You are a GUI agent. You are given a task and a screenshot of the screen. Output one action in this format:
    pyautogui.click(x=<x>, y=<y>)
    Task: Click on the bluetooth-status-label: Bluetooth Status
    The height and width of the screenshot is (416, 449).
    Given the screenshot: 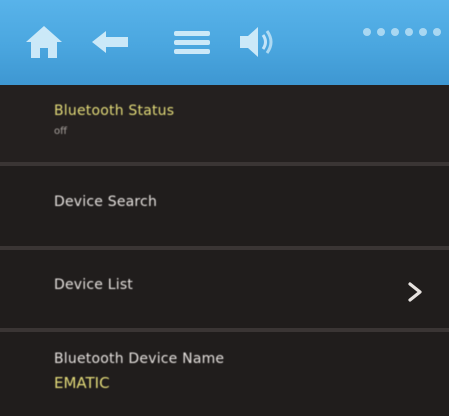 What is the action you would take?
    pyautogui.click(x=114, y=111)
    